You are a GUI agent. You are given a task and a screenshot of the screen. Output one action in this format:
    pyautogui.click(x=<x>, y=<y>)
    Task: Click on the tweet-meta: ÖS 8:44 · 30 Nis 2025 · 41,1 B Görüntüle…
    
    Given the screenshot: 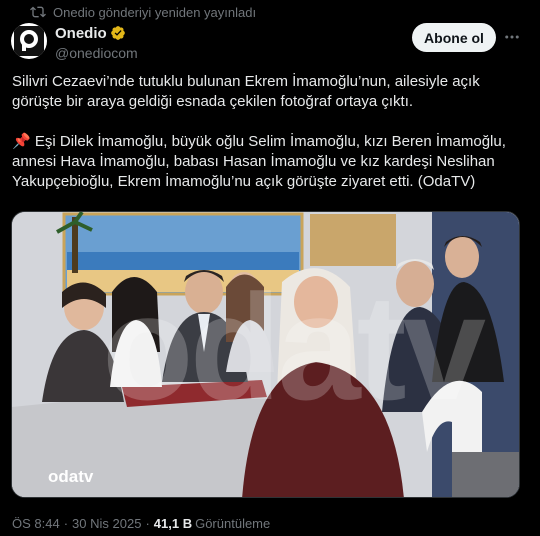 What is the action you would take?
    pyautogui.click(x=141, y=523)
    